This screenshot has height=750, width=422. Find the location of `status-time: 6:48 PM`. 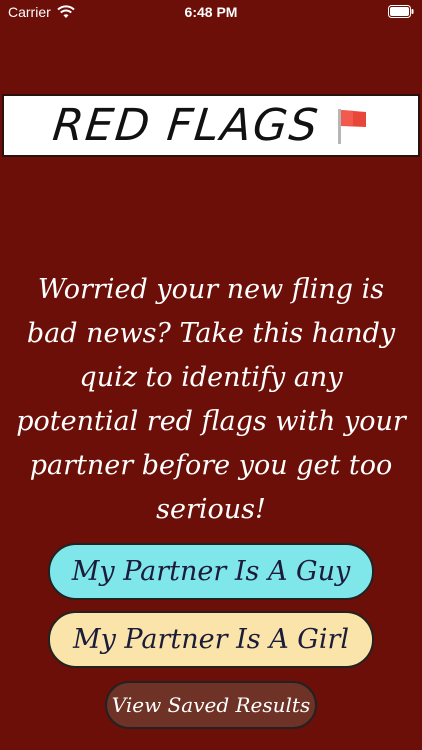

status-time: 6:48 PM is located at coordinates (211, 12).